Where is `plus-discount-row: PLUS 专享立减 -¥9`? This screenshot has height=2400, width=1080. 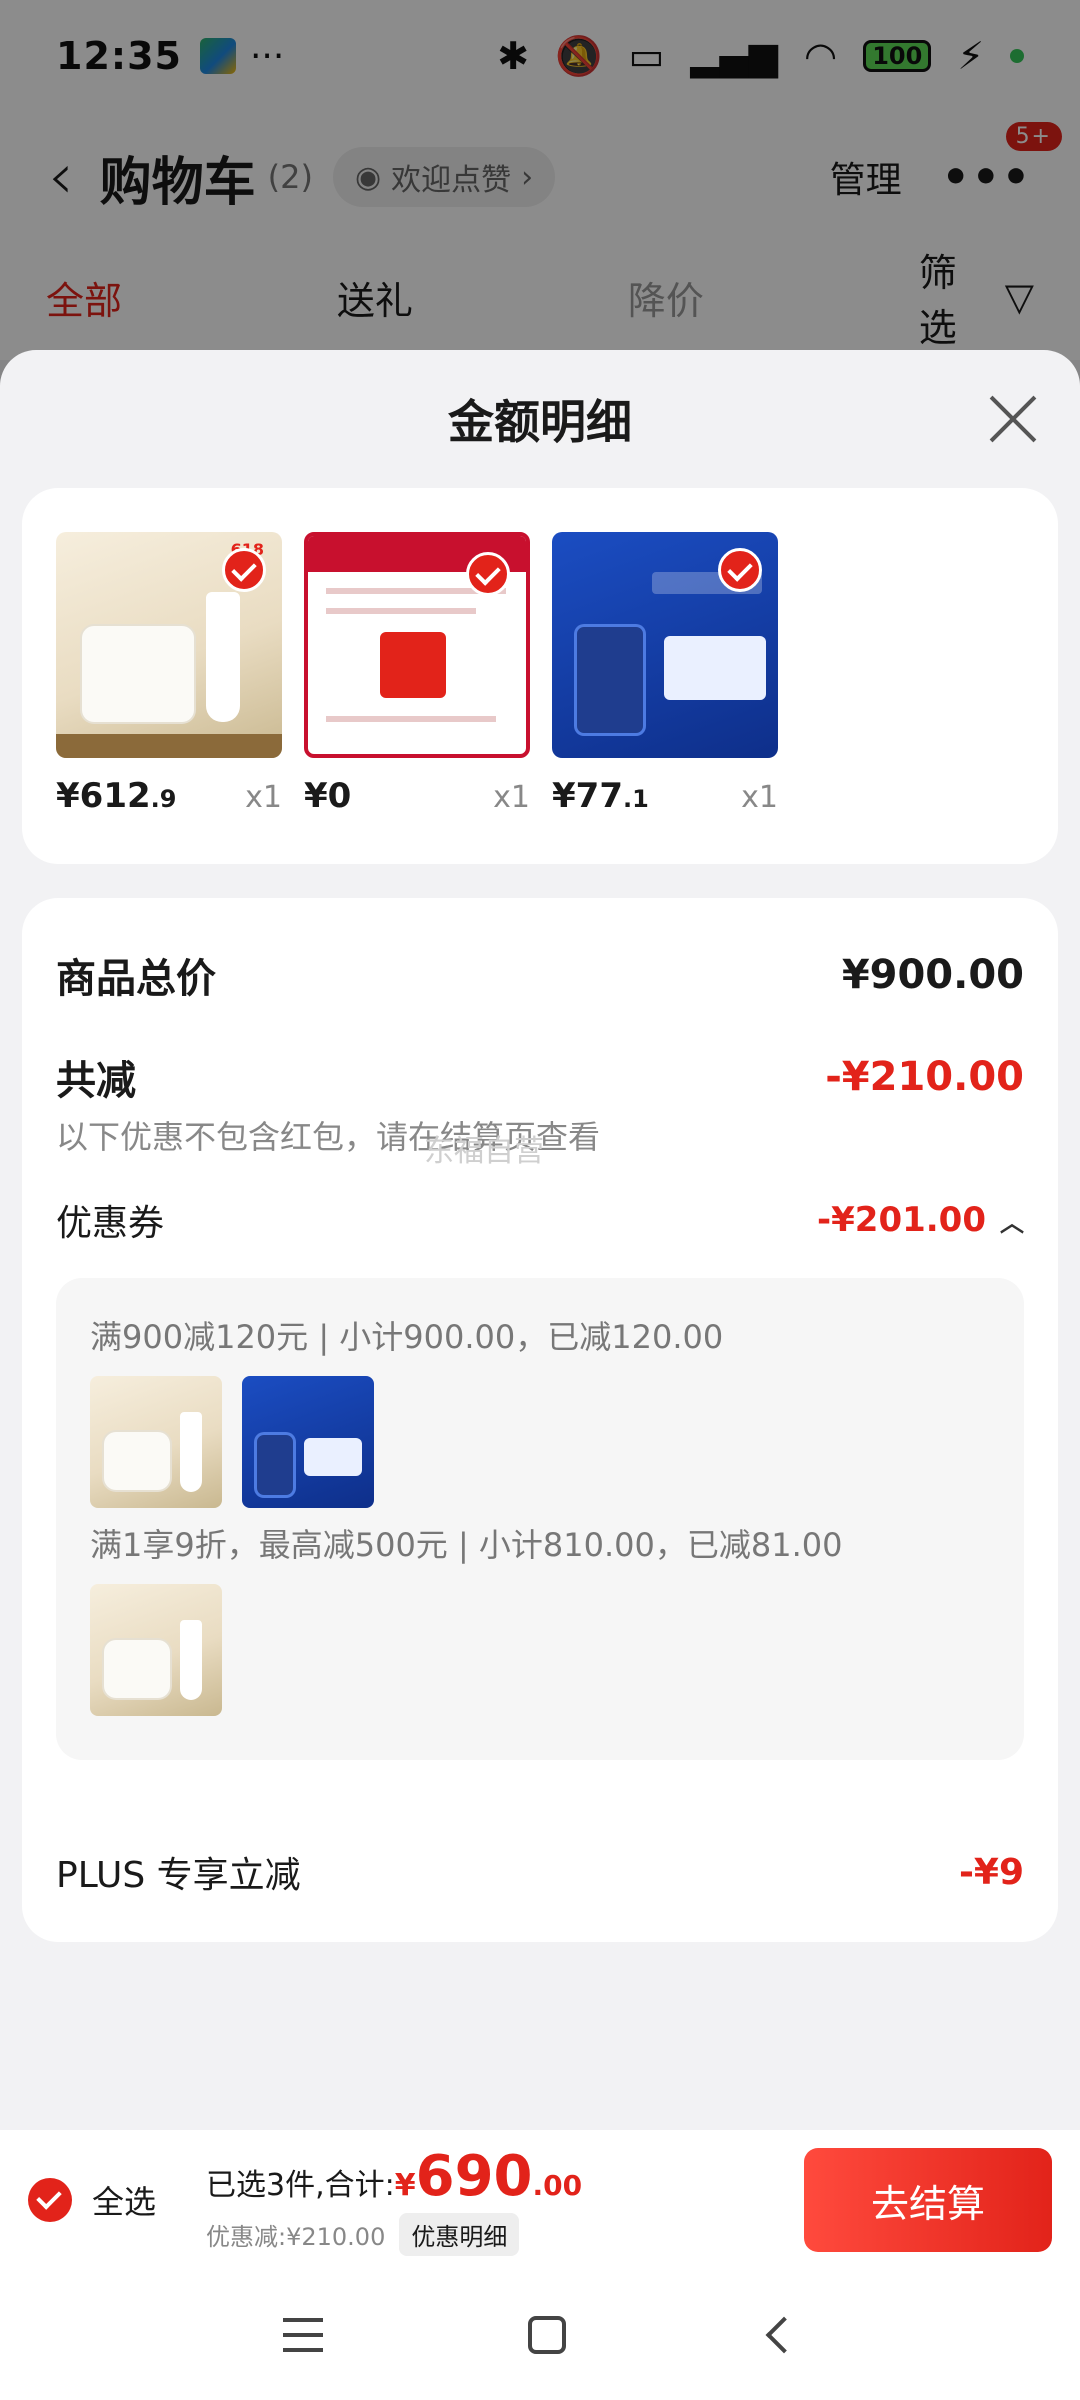 plus-discount-row: PLUS 专享立减 -¥9 is located at coordinates (540, 1872).